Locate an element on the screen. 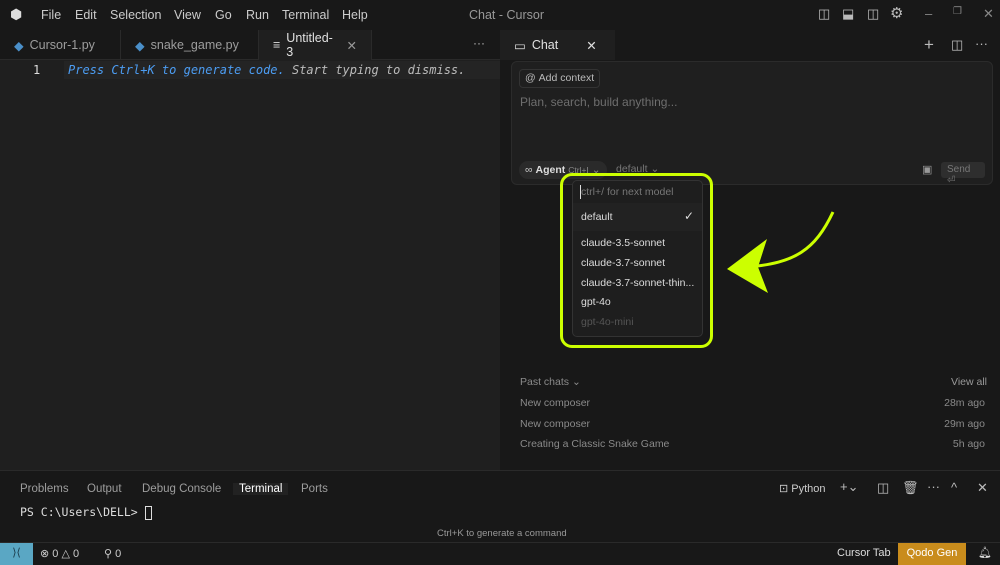 This screenshot has height=565, width=1000. restore-icon: ❐ is located at coordinates (957, 11).